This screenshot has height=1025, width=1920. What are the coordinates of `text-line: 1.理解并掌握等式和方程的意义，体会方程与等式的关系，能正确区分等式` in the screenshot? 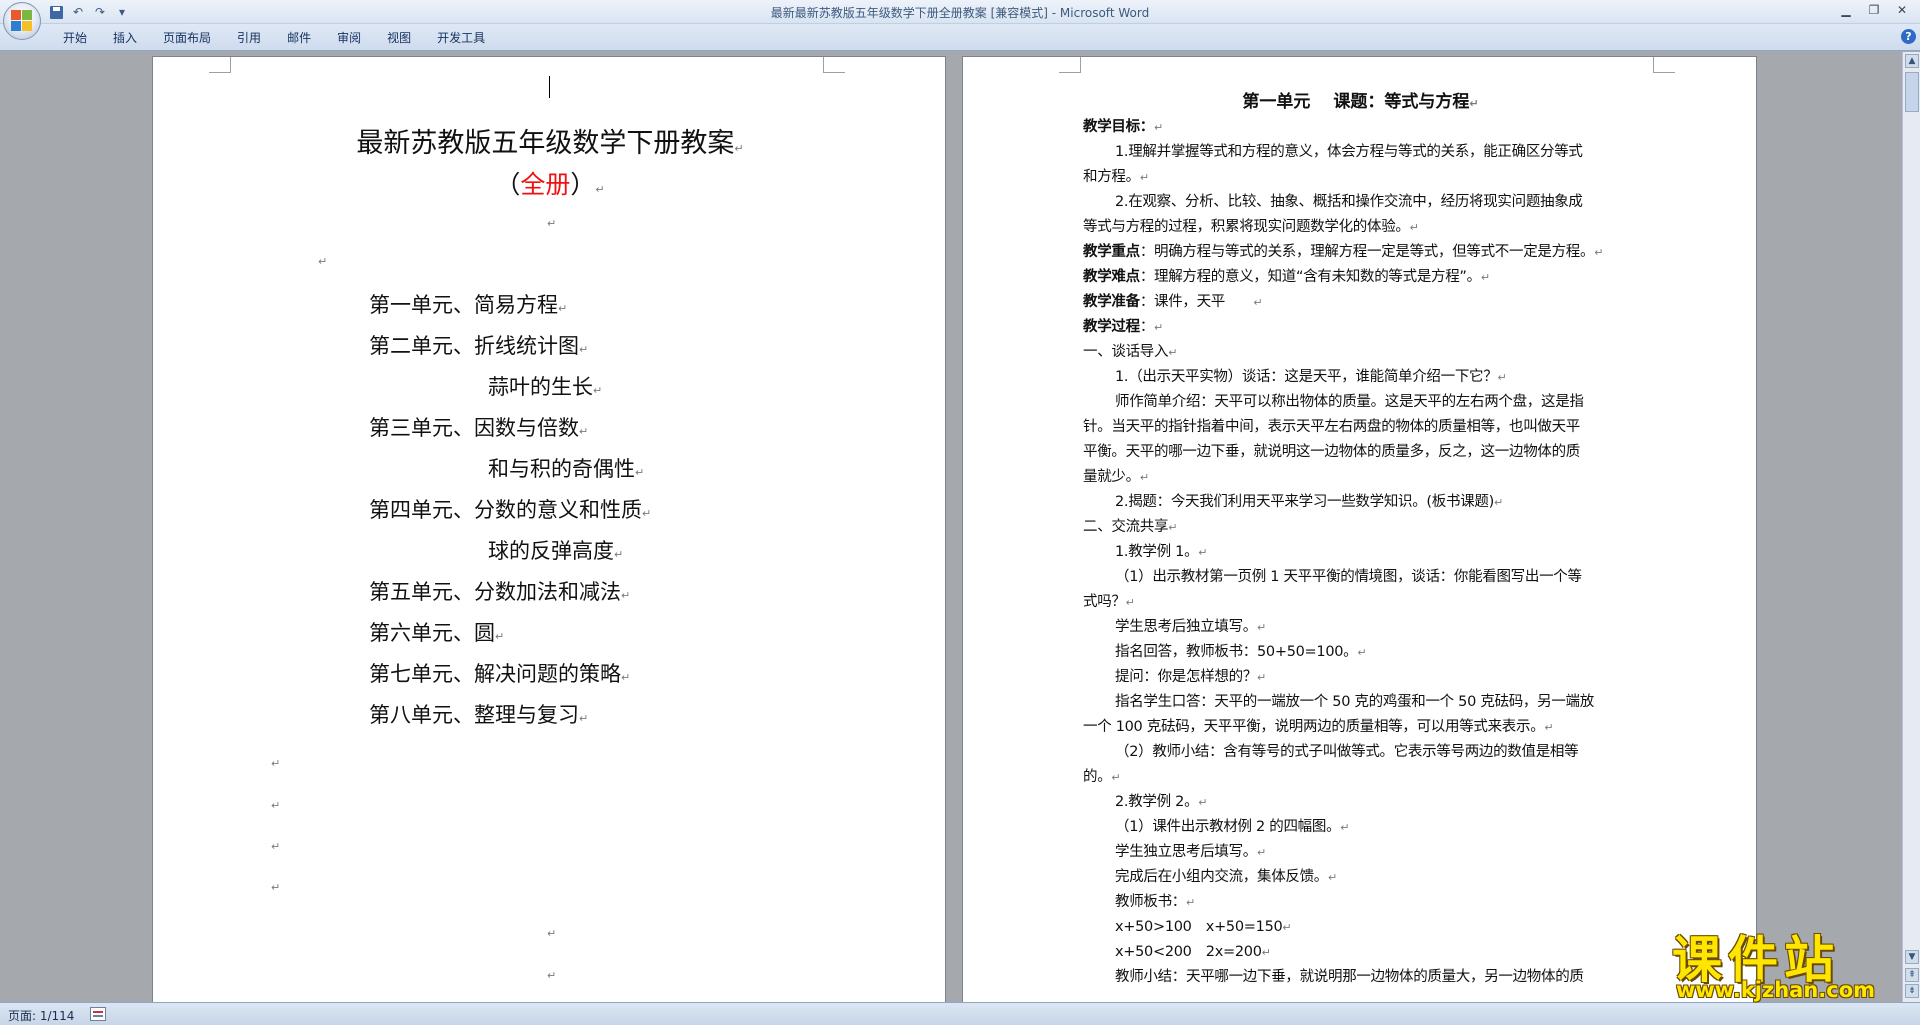 It's located at (1349, 152).